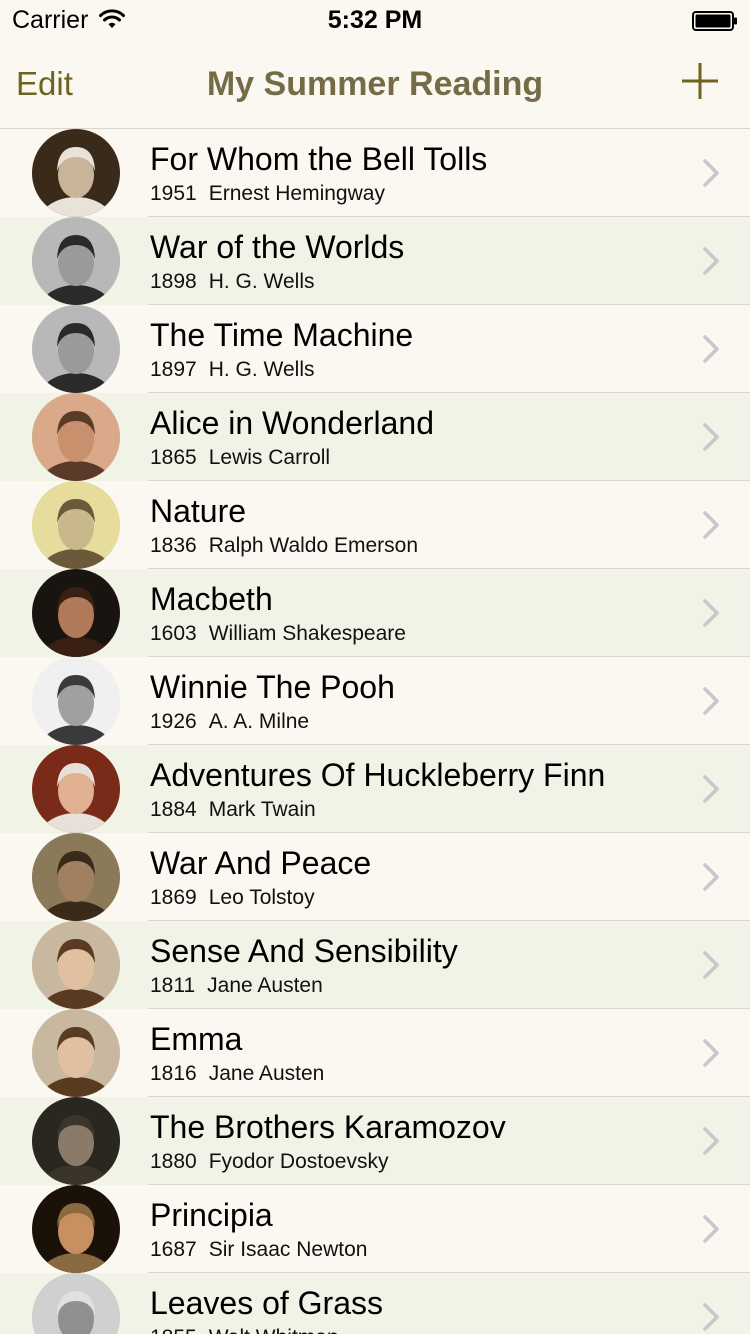  What do you see at coordinates (375, 613) in the screenshot?
I see `book-row: Macbeth 1603 William Shakespeare` at bounding box center [375, 613].